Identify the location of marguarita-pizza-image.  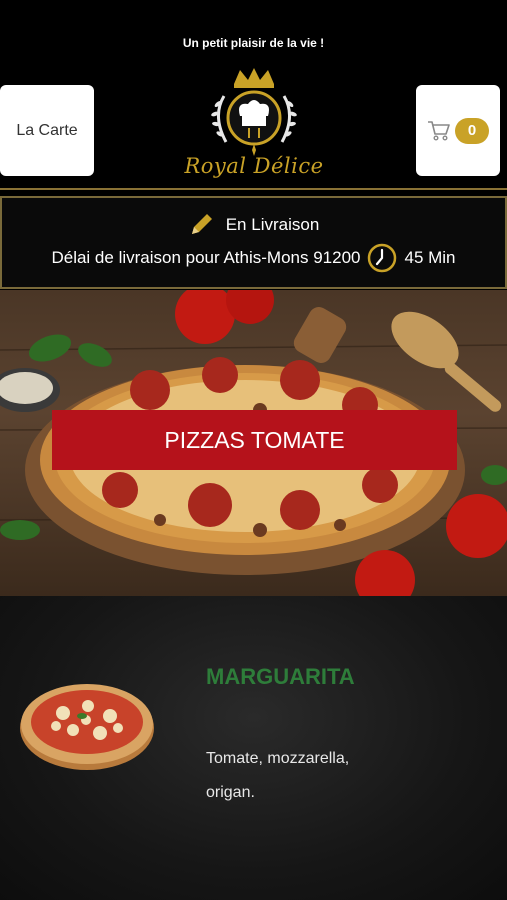
(87, 727).